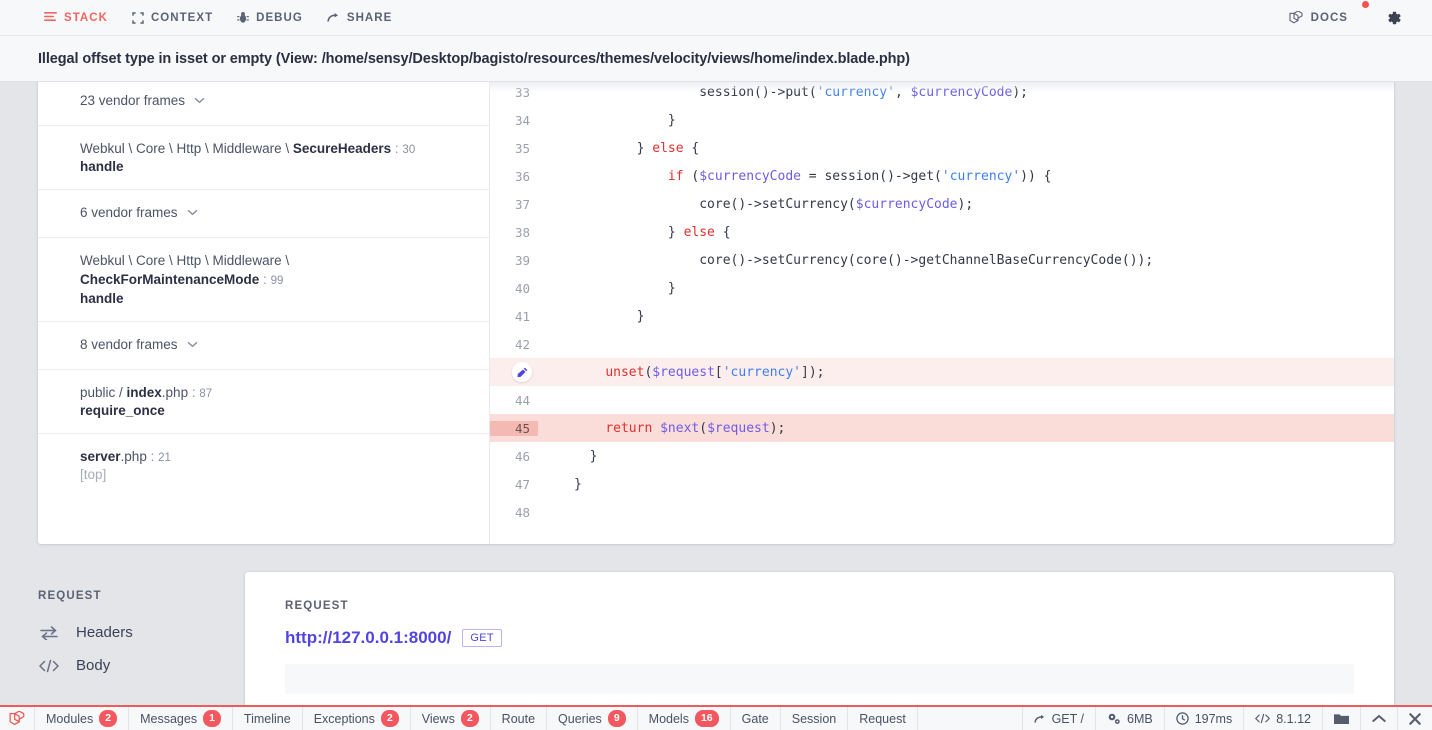 The height and width of the screenshot is (730, 1432). What do you see at coordinates (268, 718) in the screenshot?
I see `debugbar-tab-timeline: Timeline` at bounding box center [268, 718].